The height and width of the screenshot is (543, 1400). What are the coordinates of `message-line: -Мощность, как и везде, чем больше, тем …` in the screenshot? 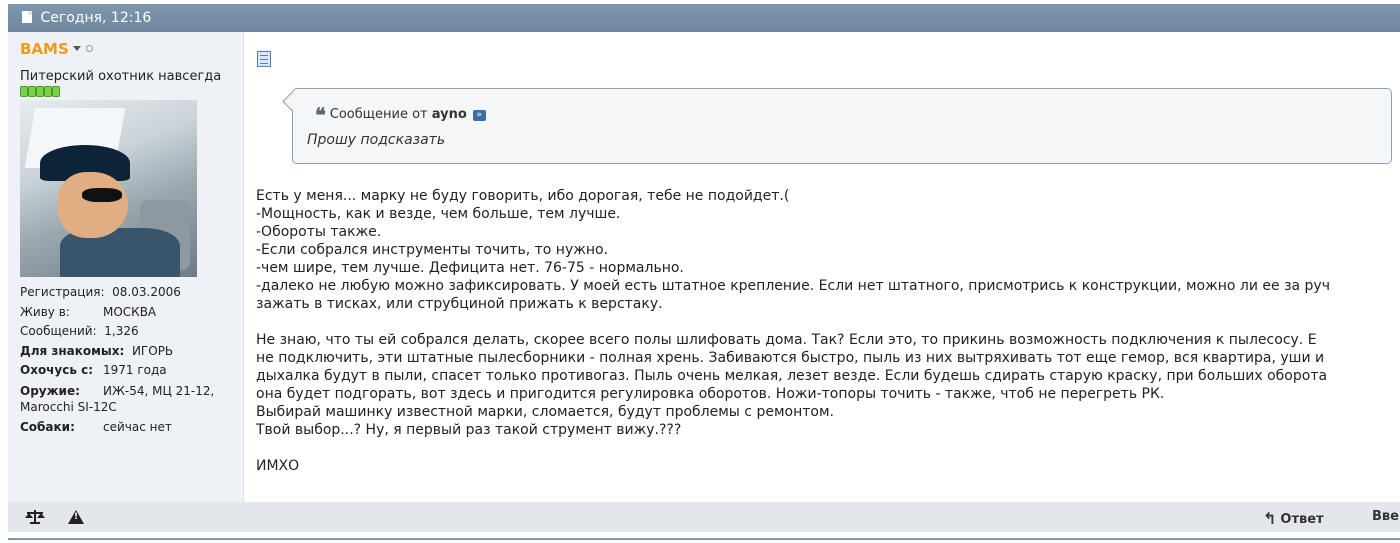 It's located at (438, 214).